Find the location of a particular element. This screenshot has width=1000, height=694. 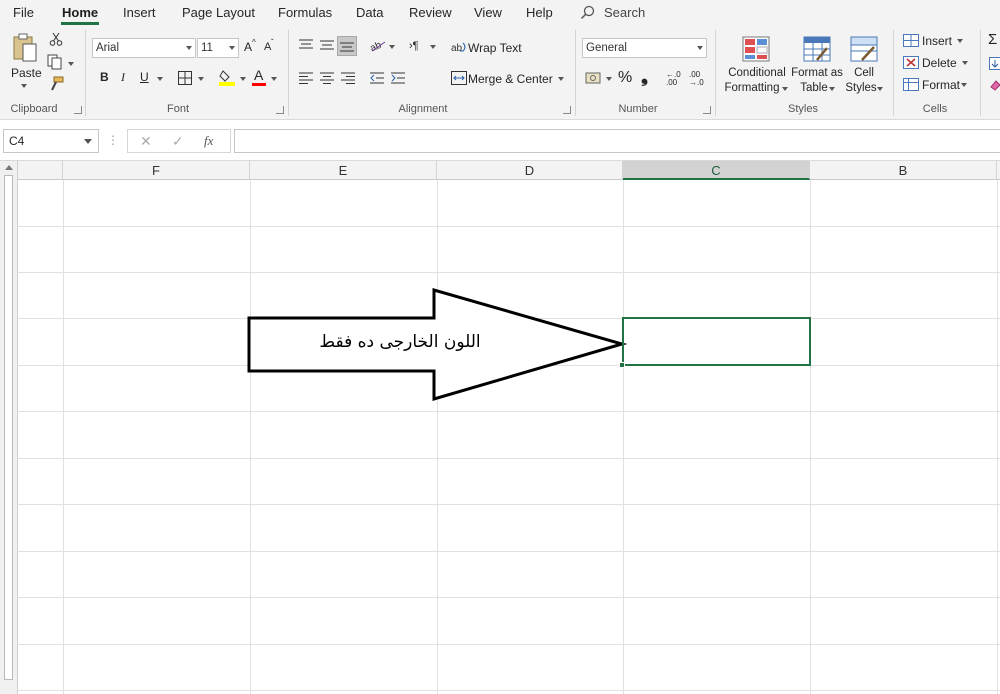

copy-dropdown-icon is located at coordinates (71, 64).